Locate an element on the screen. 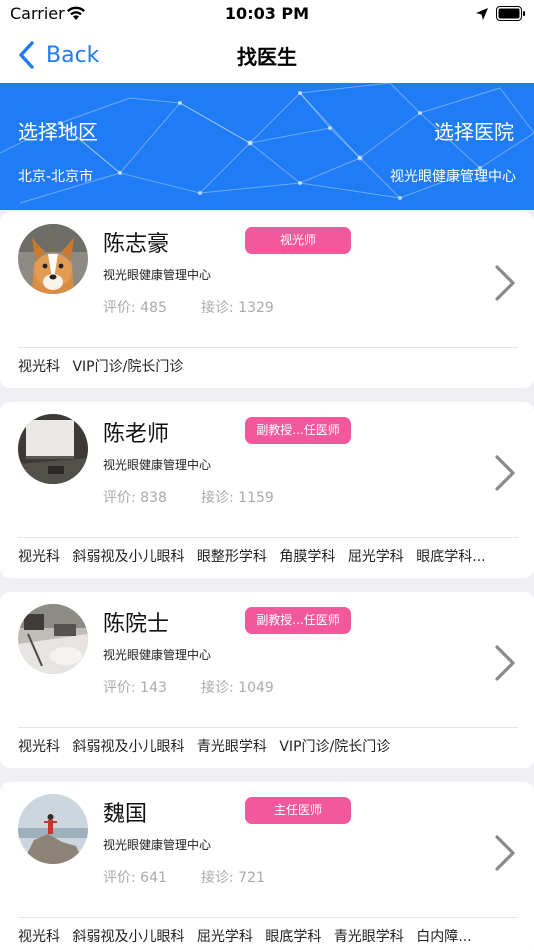 The width and height of the screenshot is (534, 950). page-title: 找医生 is located at coordinates (267, 57).